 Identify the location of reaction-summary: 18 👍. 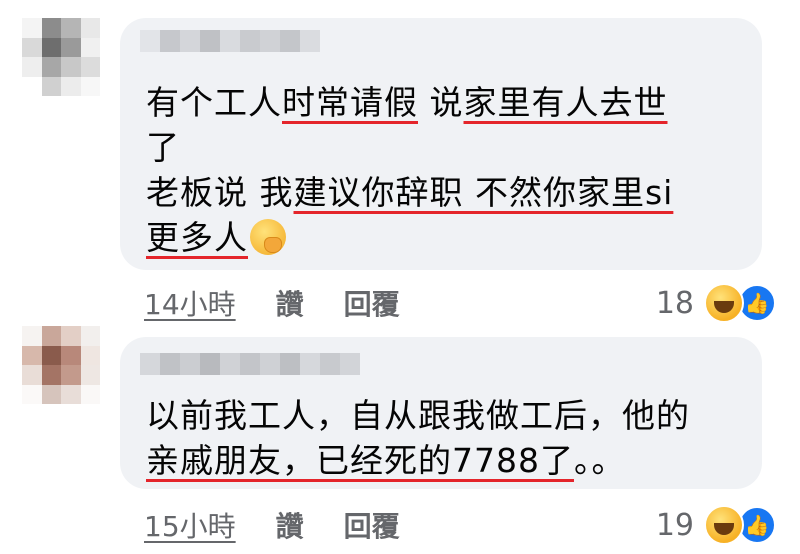
(716, 303).